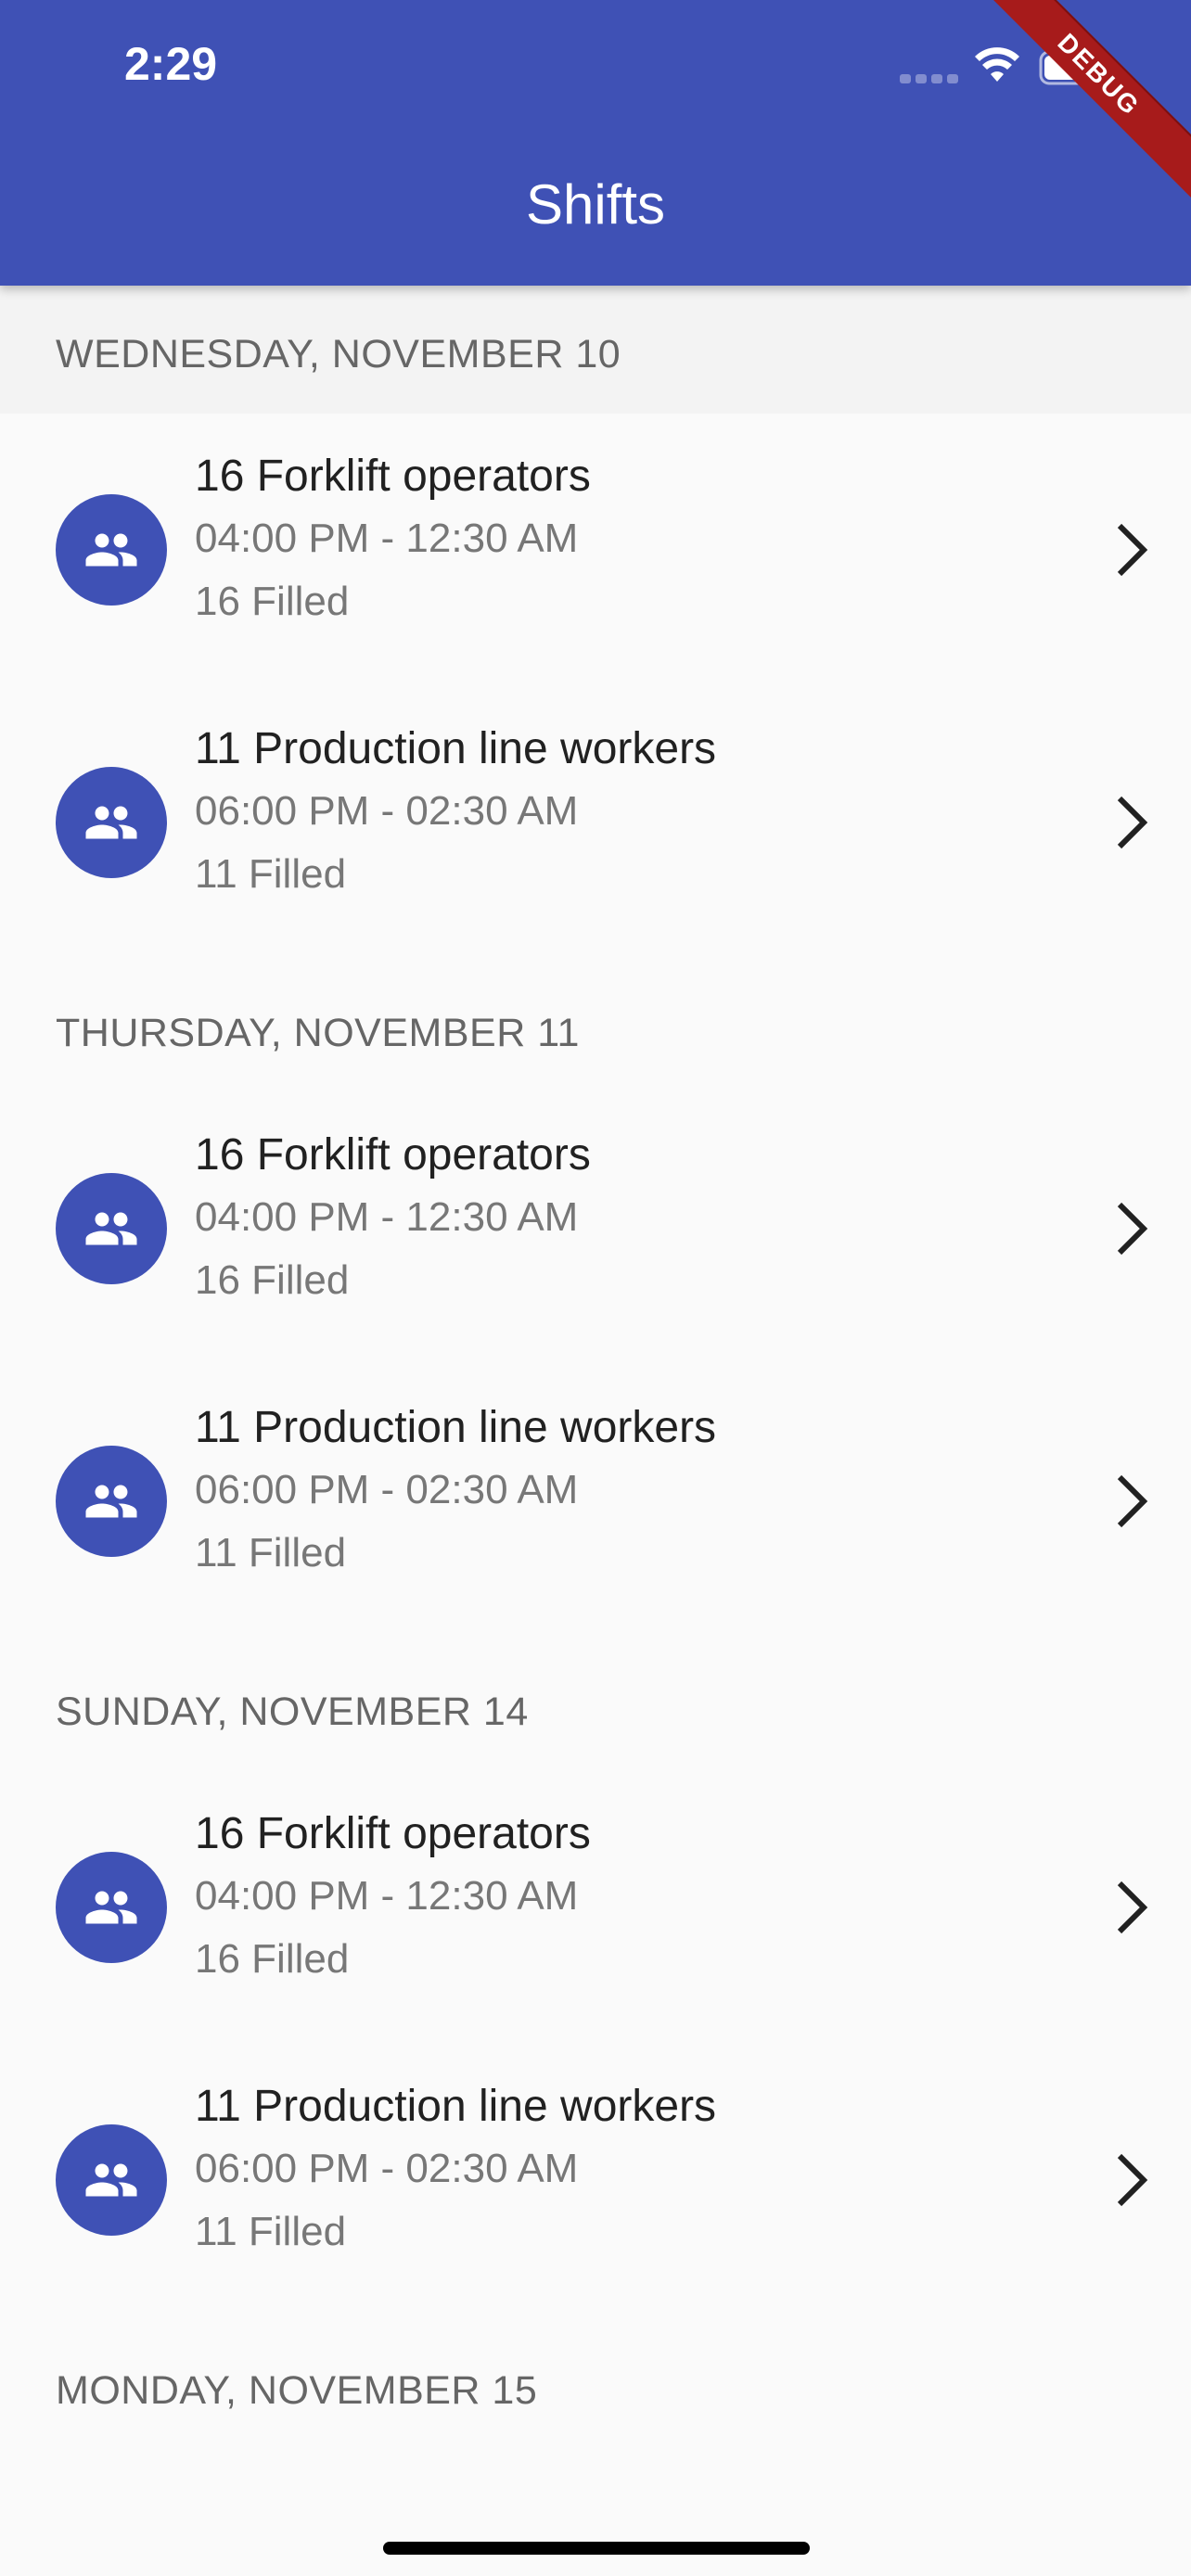 This screenshot has width=1191, height=2576. I want to click on cellular-signal-icon, so click(929, 79).